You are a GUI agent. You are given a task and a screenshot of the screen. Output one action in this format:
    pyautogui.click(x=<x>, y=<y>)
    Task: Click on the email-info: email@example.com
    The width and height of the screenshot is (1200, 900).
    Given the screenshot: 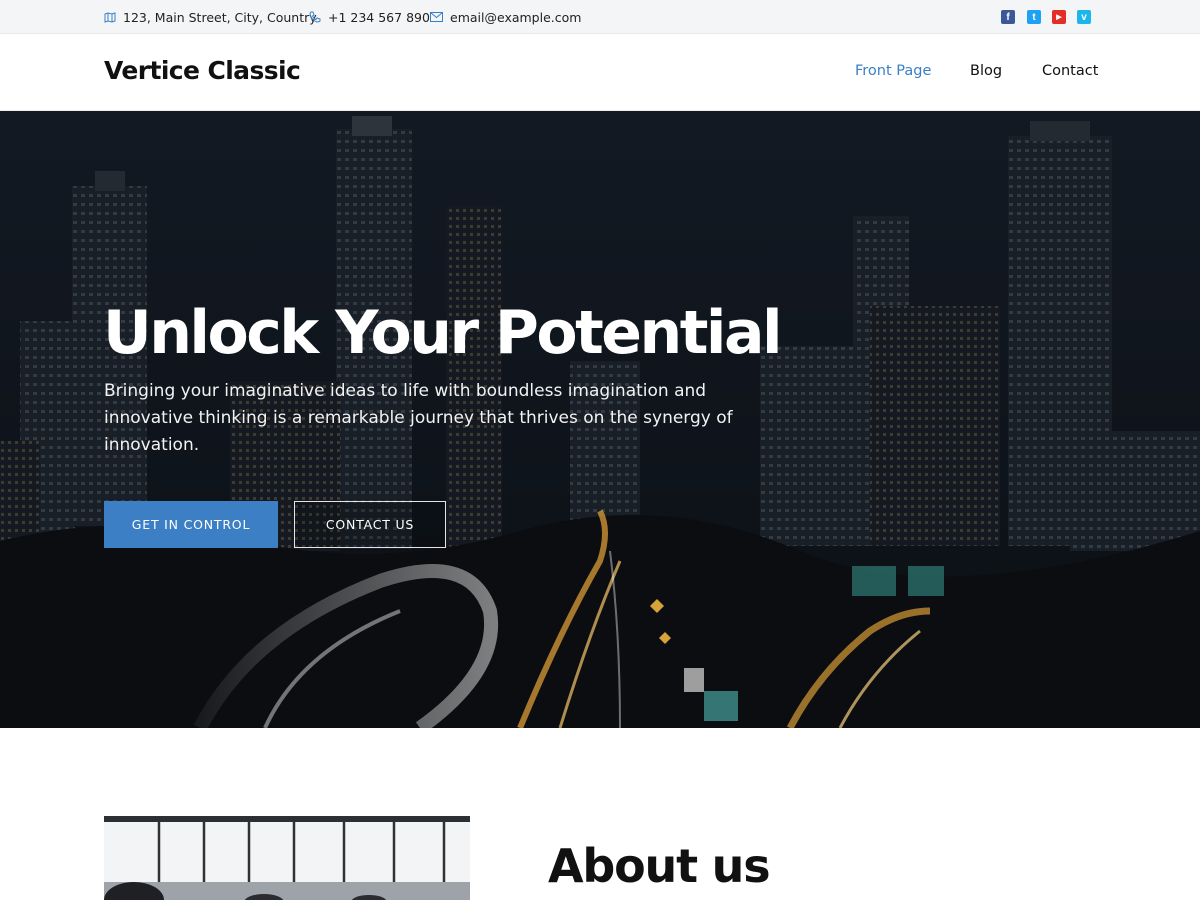 What is the action you would take?
    pyautogui.click(x=505, y=17)
    